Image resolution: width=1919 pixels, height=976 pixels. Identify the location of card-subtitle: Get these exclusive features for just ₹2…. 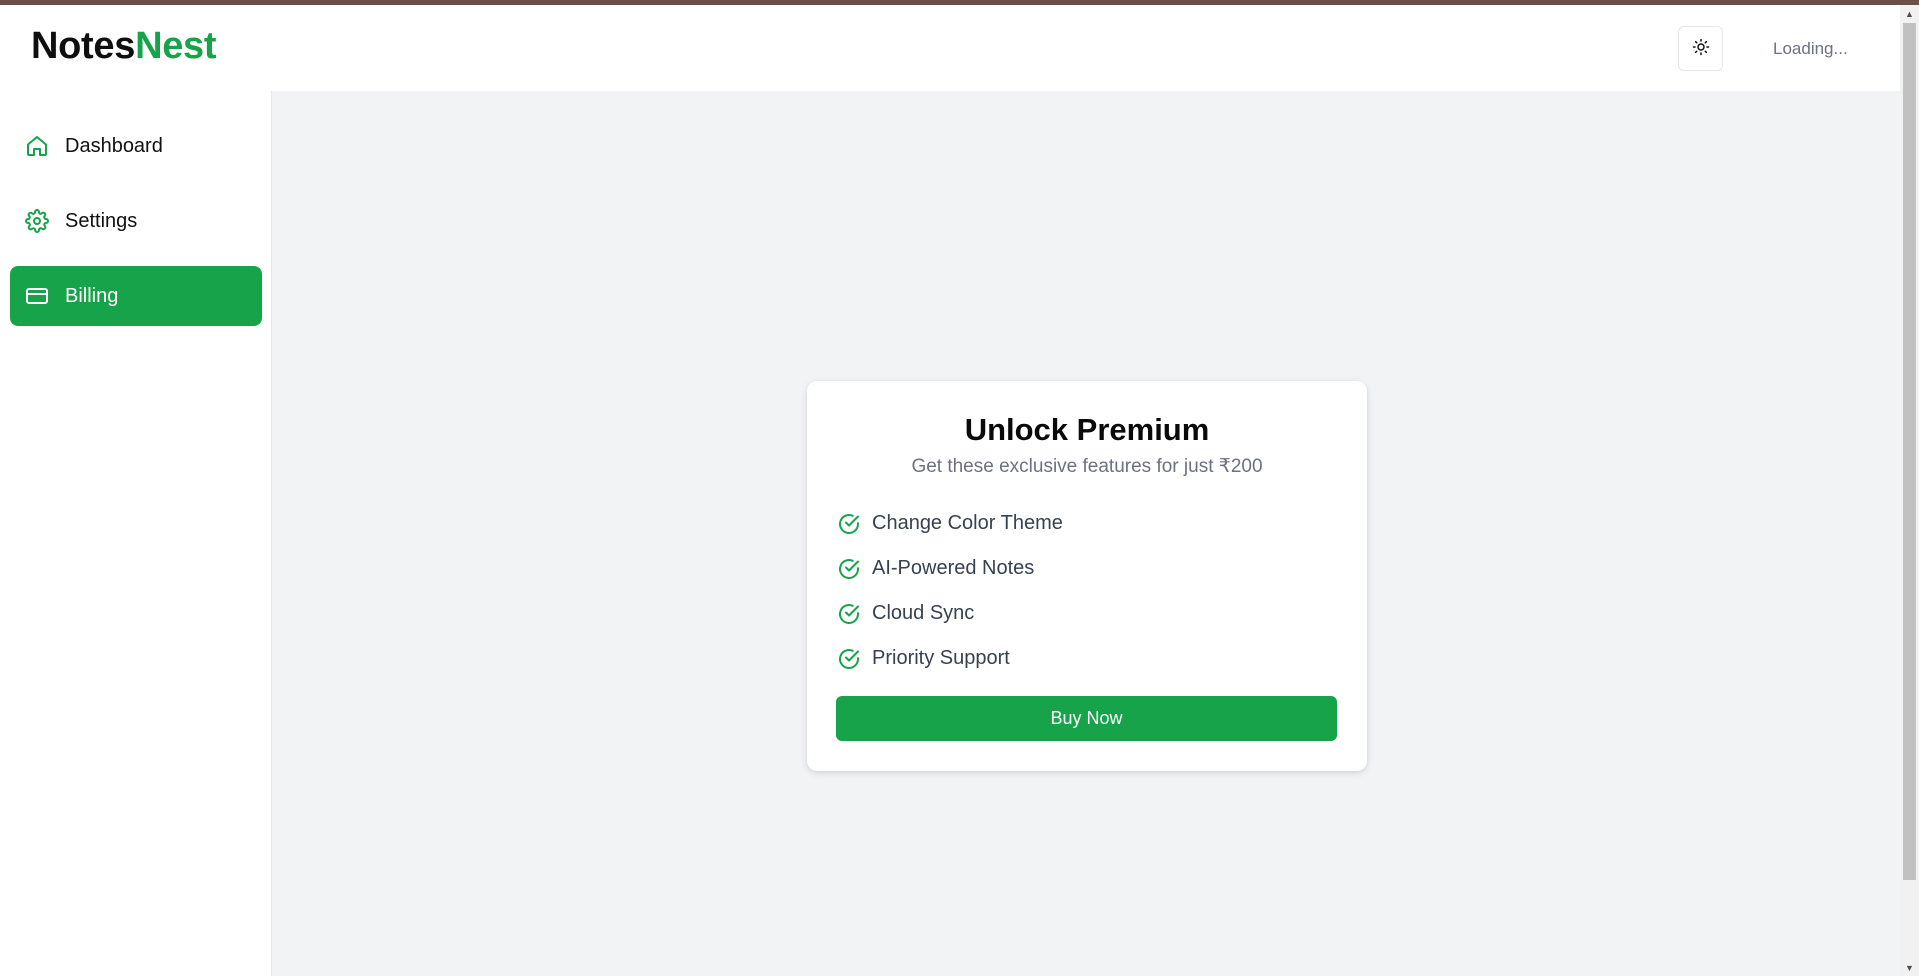
(1087, 466).